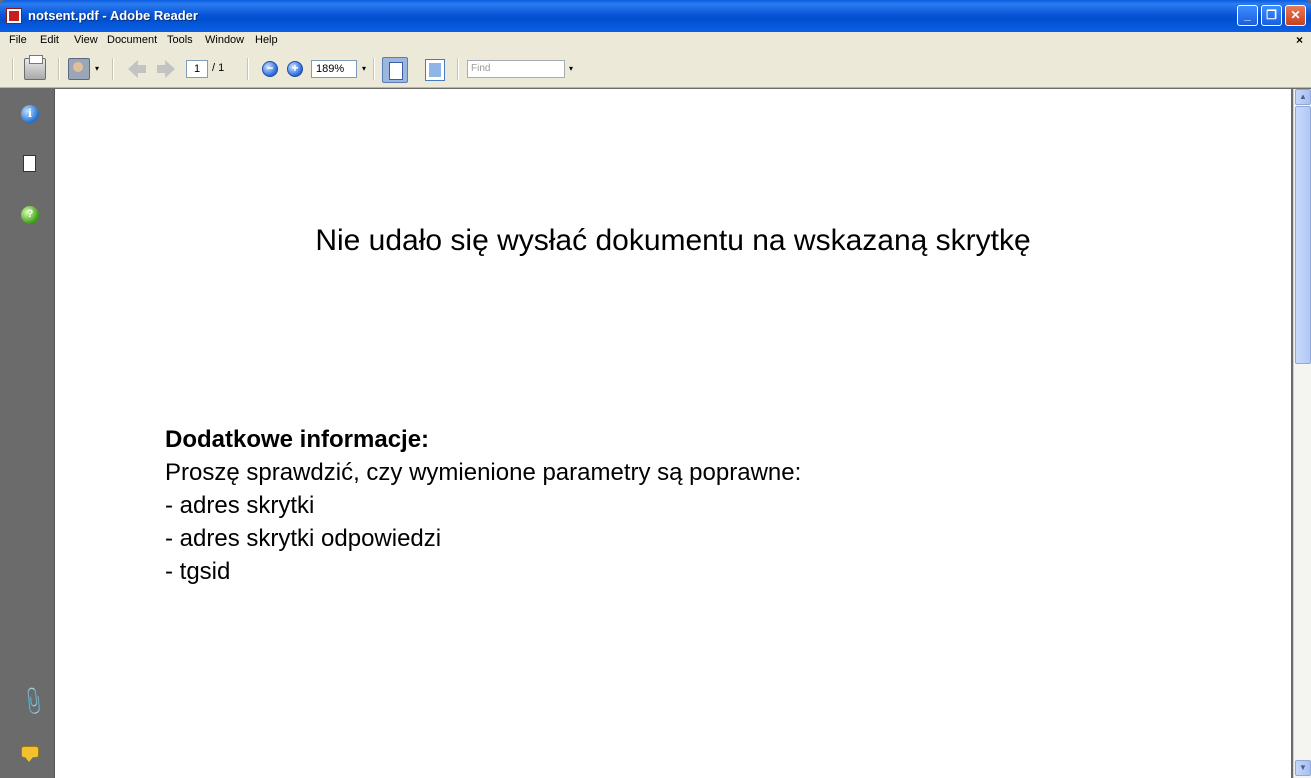 This screenshot has width=1311, height=778. Describe the element at coordinates (1247, 15) in the screenshot. I see `minimize-button: _` at that location.